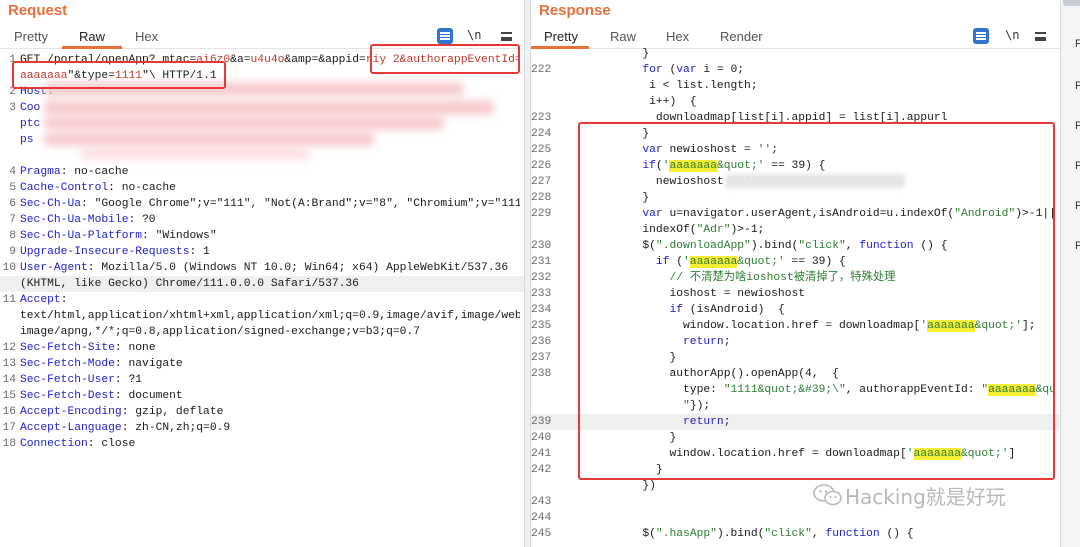  What do you see at coordinates (9, 380) in the screenshot?
I see `line-number: 14` at bounding box center [9, 380].